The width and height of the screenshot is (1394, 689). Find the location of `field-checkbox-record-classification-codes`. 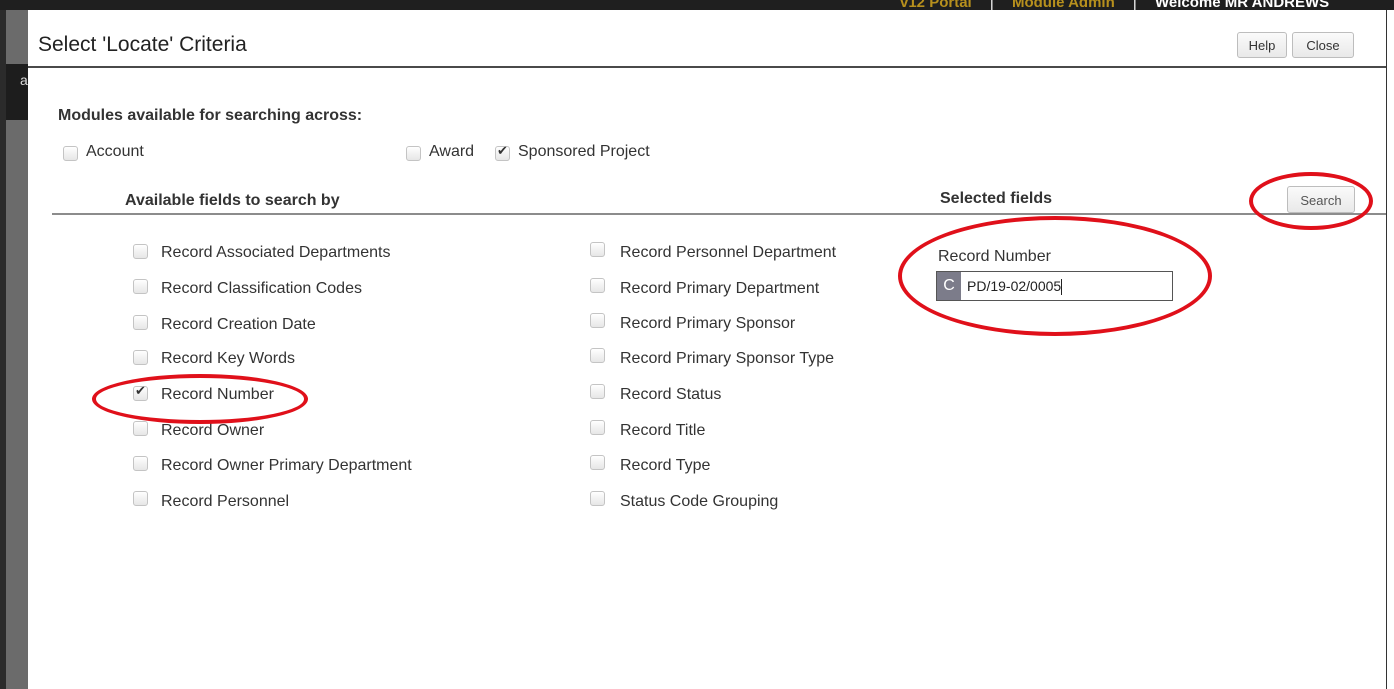

field-checkbox-record-classification-codes is located at coordinates (140, 286).